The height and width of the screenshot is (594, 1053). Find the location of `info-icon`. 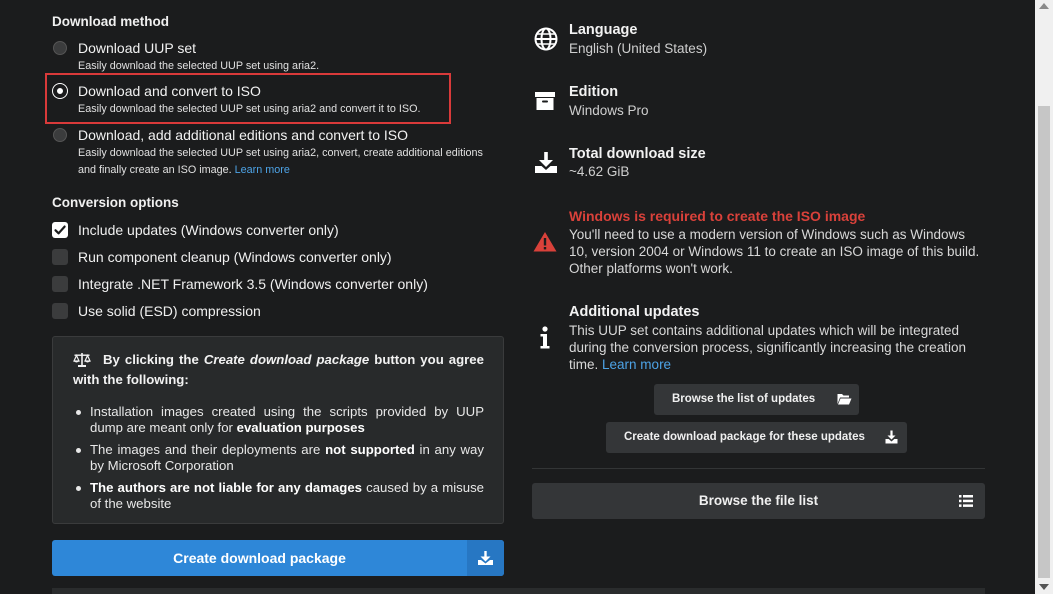

info-icon is located at coordinates (545, 338).